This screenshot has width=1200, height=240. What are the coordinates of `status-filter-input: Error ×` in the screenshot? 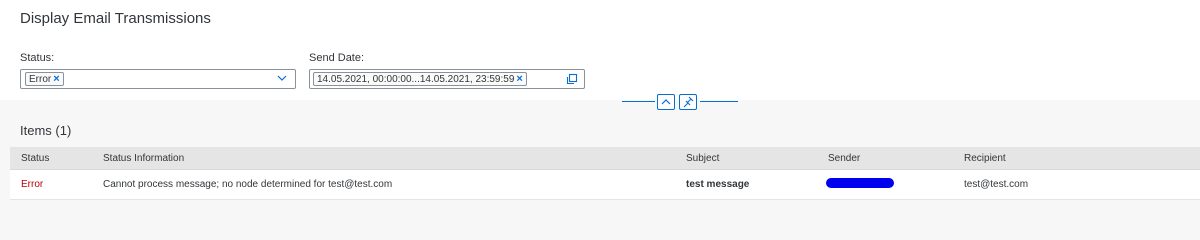 It's located at (158, 79).